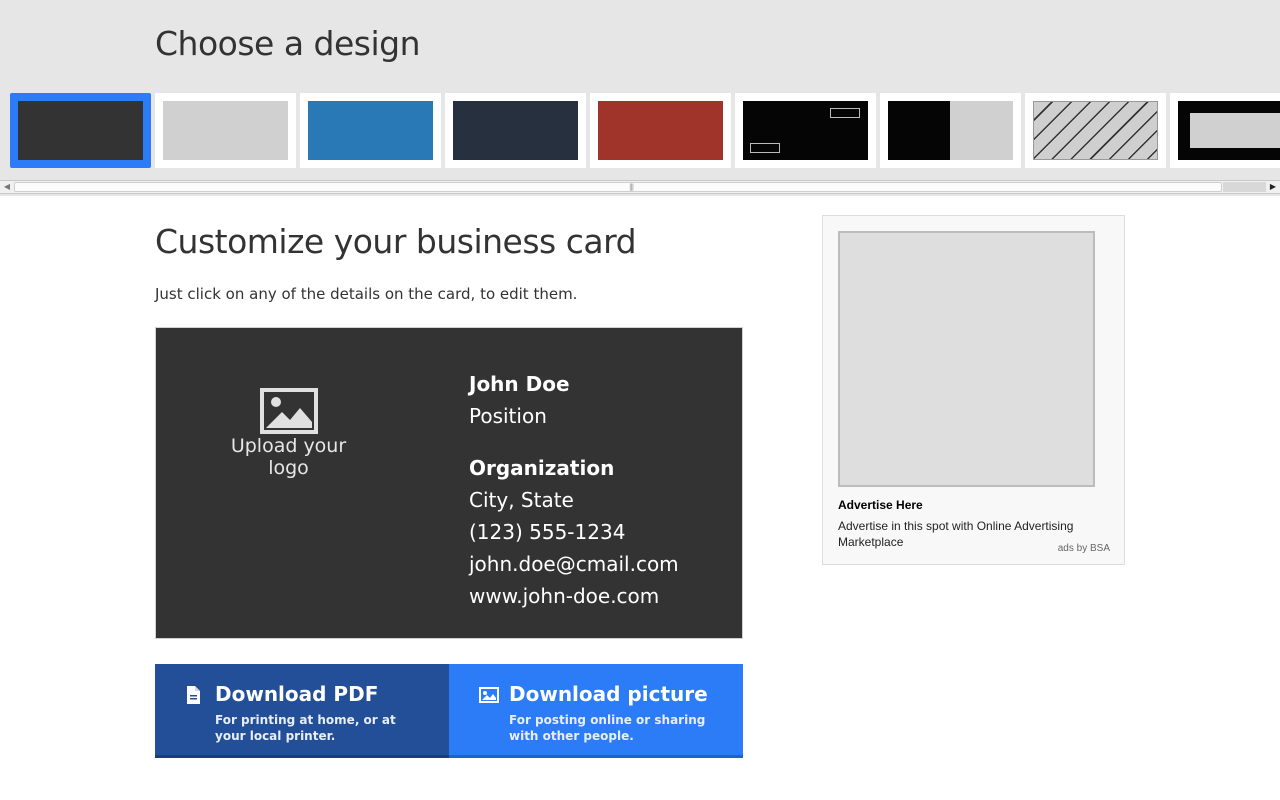  I want to click on choose-design-title: Choose a design, so click(288, 43).